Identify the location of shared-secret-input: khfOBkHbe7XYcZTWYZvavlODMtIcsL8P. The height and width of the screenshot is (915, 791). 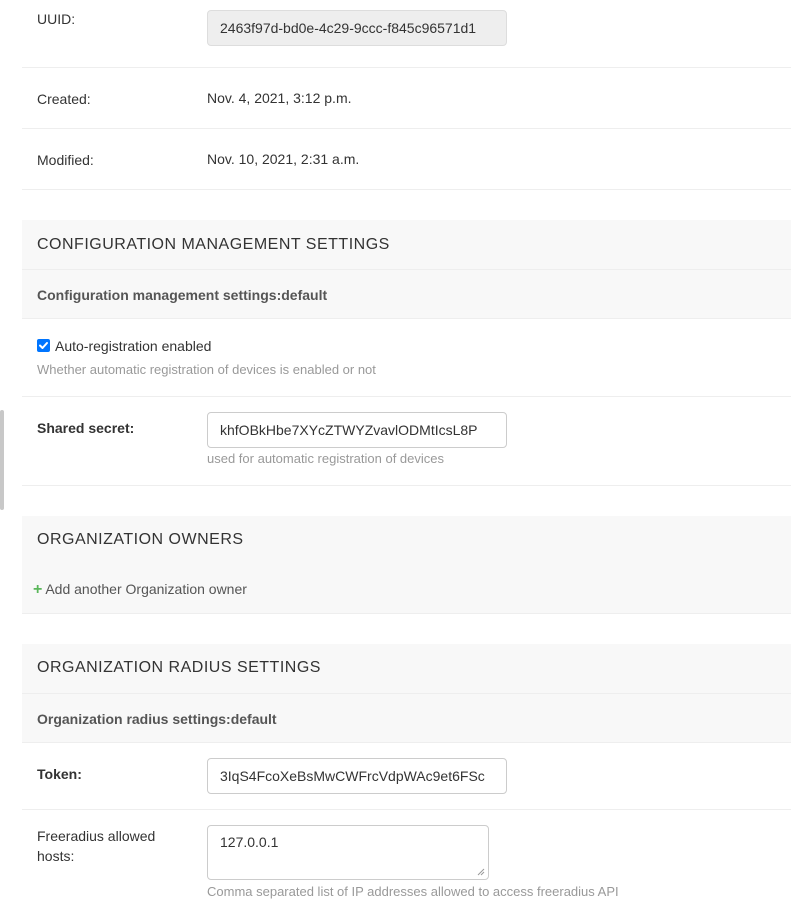
(357, 430).